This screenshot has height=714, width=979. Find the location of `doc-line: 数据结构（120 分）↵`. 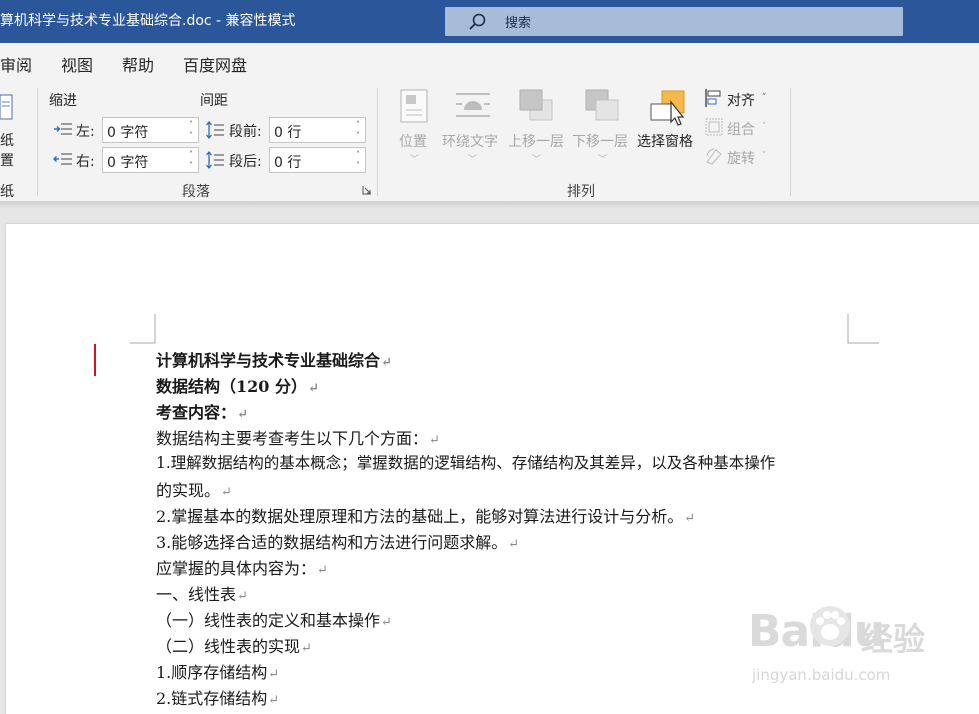

doc-line: 数据结构（120 分）↵ is located at coordinates (237, 385).